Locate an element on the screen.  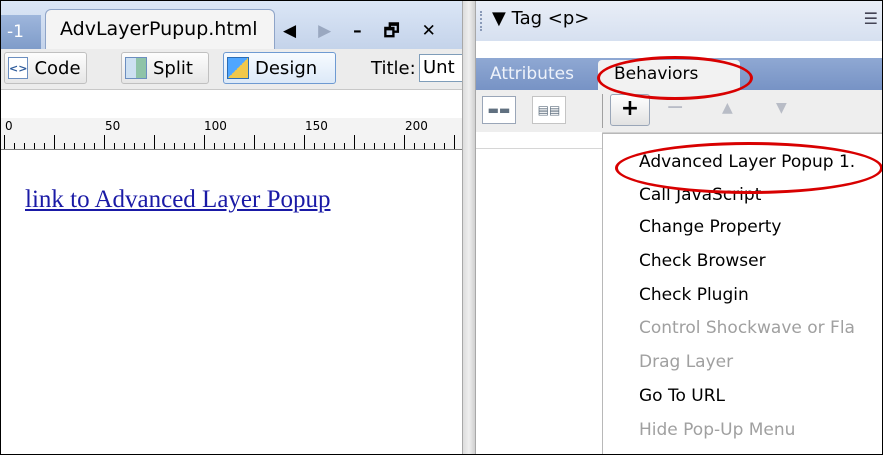
split-icon is located at coordinates (136, 68).